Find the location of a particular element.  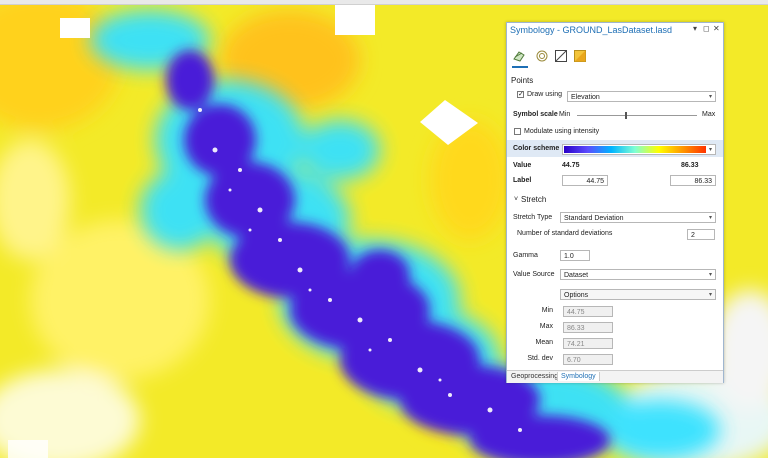

pin-icon: ▾ is located at coordinates (695, 28).